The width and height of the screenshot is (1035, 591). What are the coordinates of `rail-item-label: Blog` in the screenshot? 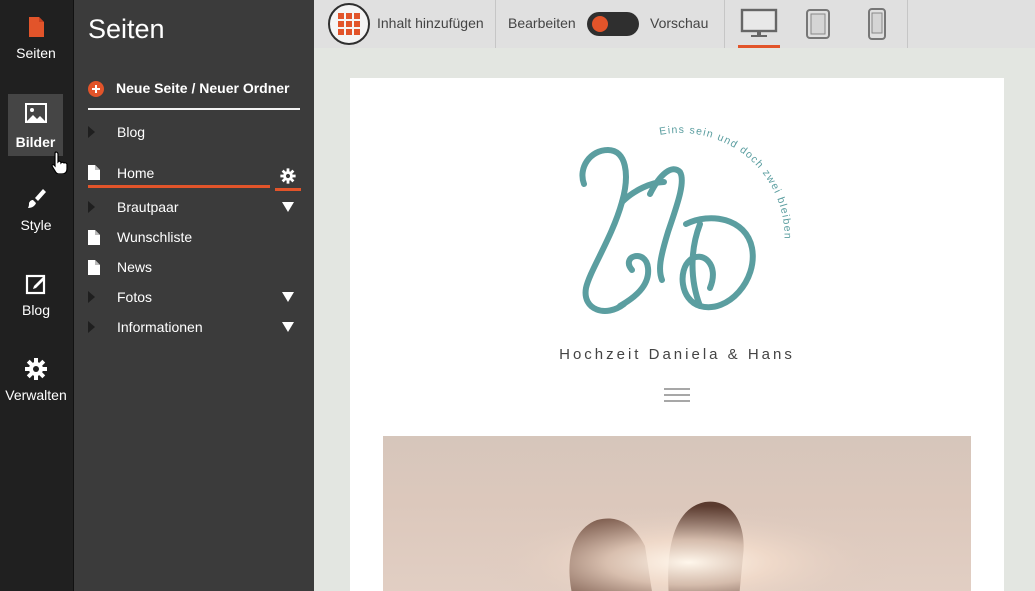 It's located at (36, 310).